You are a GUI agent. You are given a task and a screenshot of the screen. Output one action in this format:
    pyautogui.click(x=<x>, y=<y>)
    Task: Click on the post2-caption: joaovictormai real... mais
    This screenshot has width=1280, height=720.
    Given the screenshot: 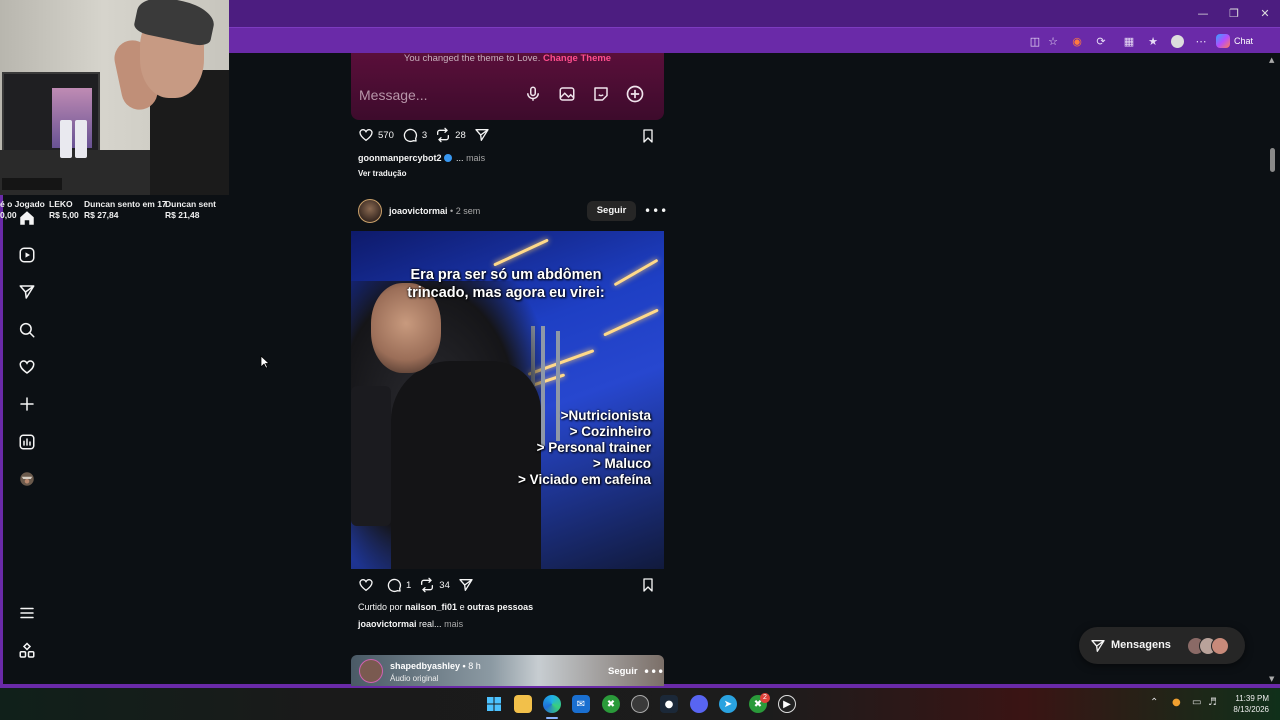 What is the action you would take?
    pyautogui.click(x=410, y=624)
    